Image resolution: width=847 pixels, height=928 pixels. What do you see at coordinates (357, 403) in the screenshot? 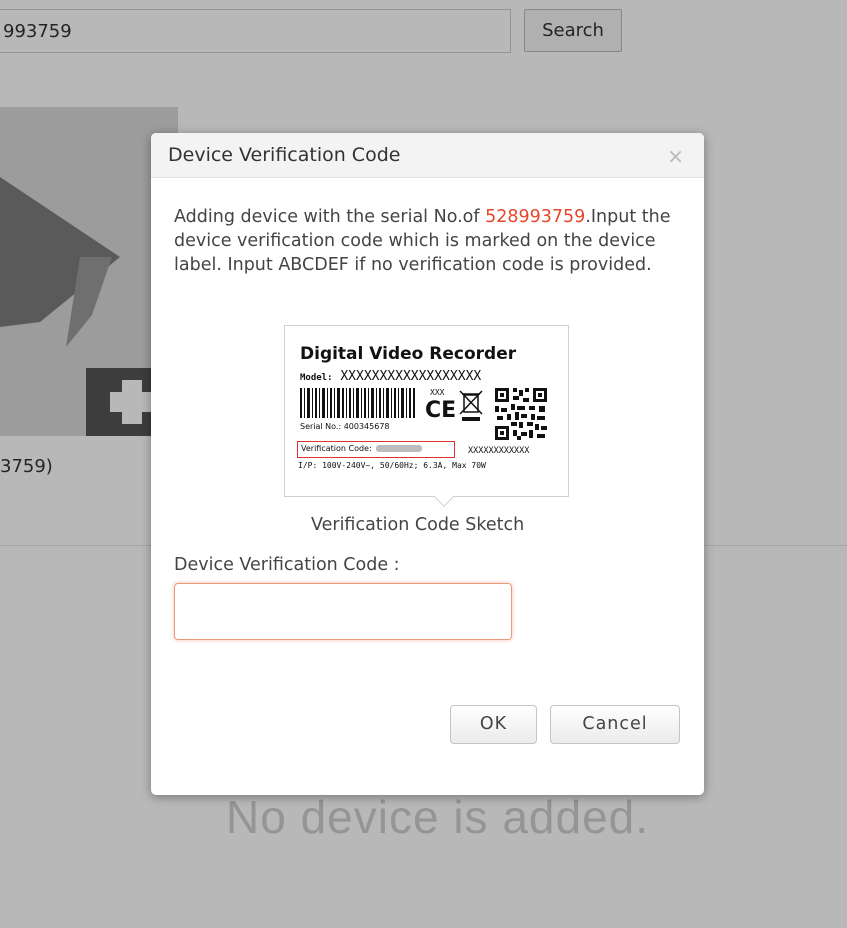
I see `barcode-icon` at bounding box center [357, 403].